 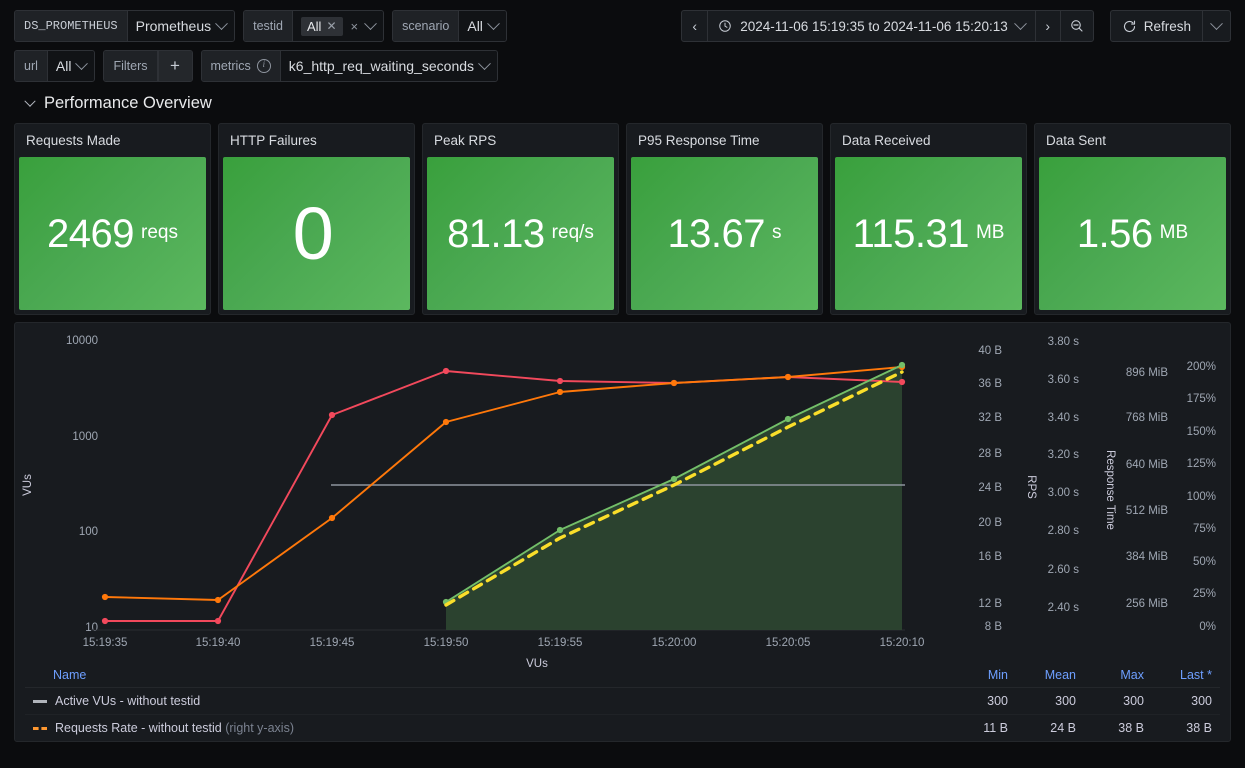 I want to click on y-axis-tick-label: 768 MiB, so click(x=1147, y=418).